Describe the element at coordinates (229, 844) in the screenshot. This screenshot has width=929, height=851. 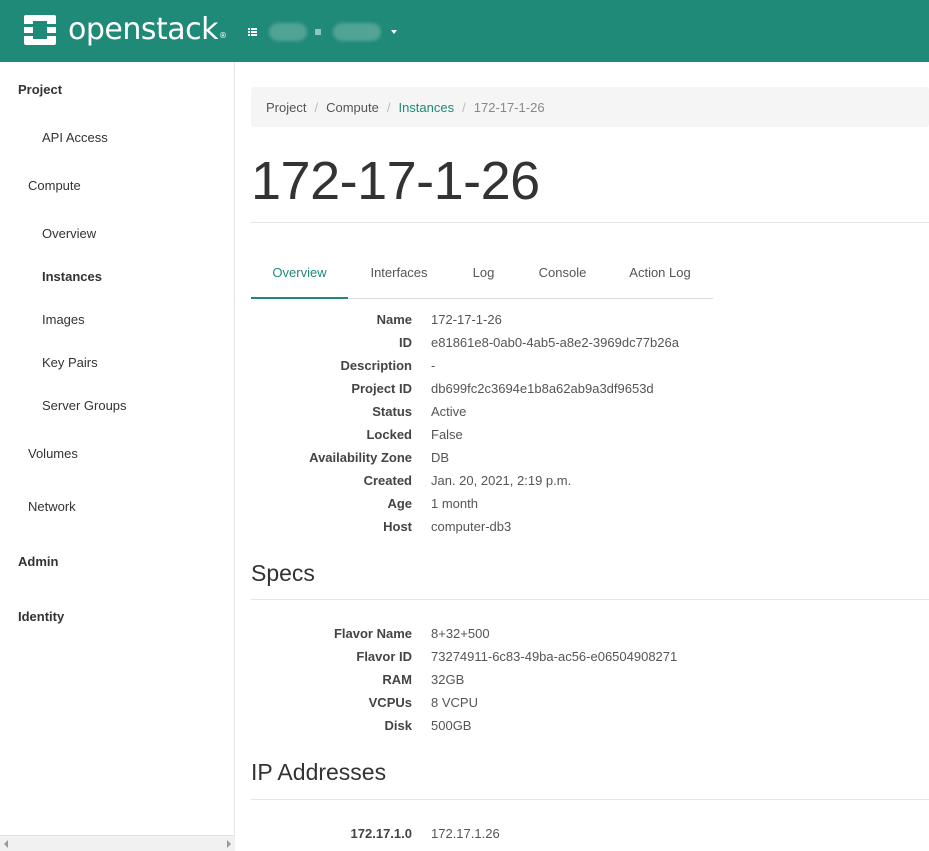
I see `scroll-right-icon` at that location.